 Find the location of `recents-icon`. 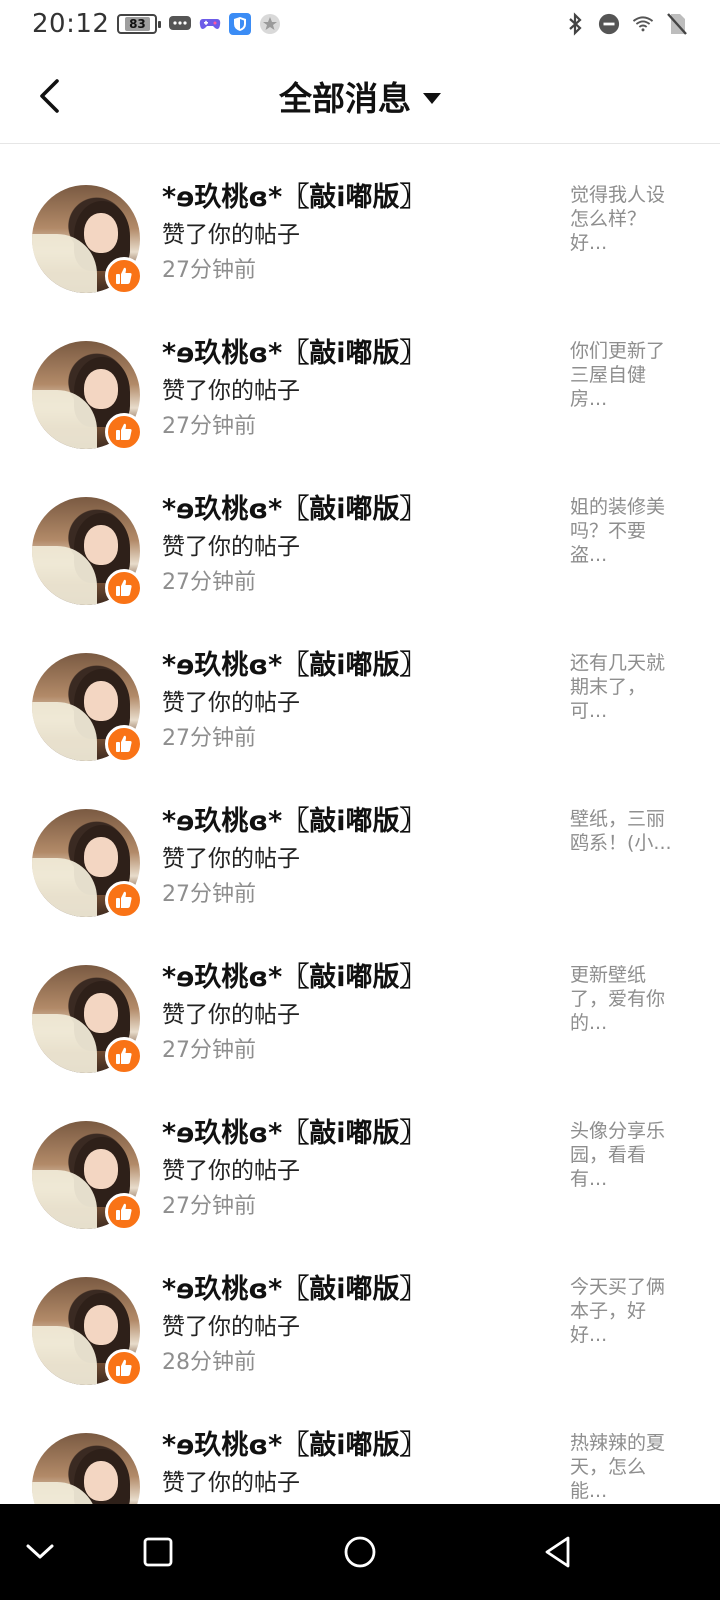

recents-icon is located at coordinates (158, 1552).